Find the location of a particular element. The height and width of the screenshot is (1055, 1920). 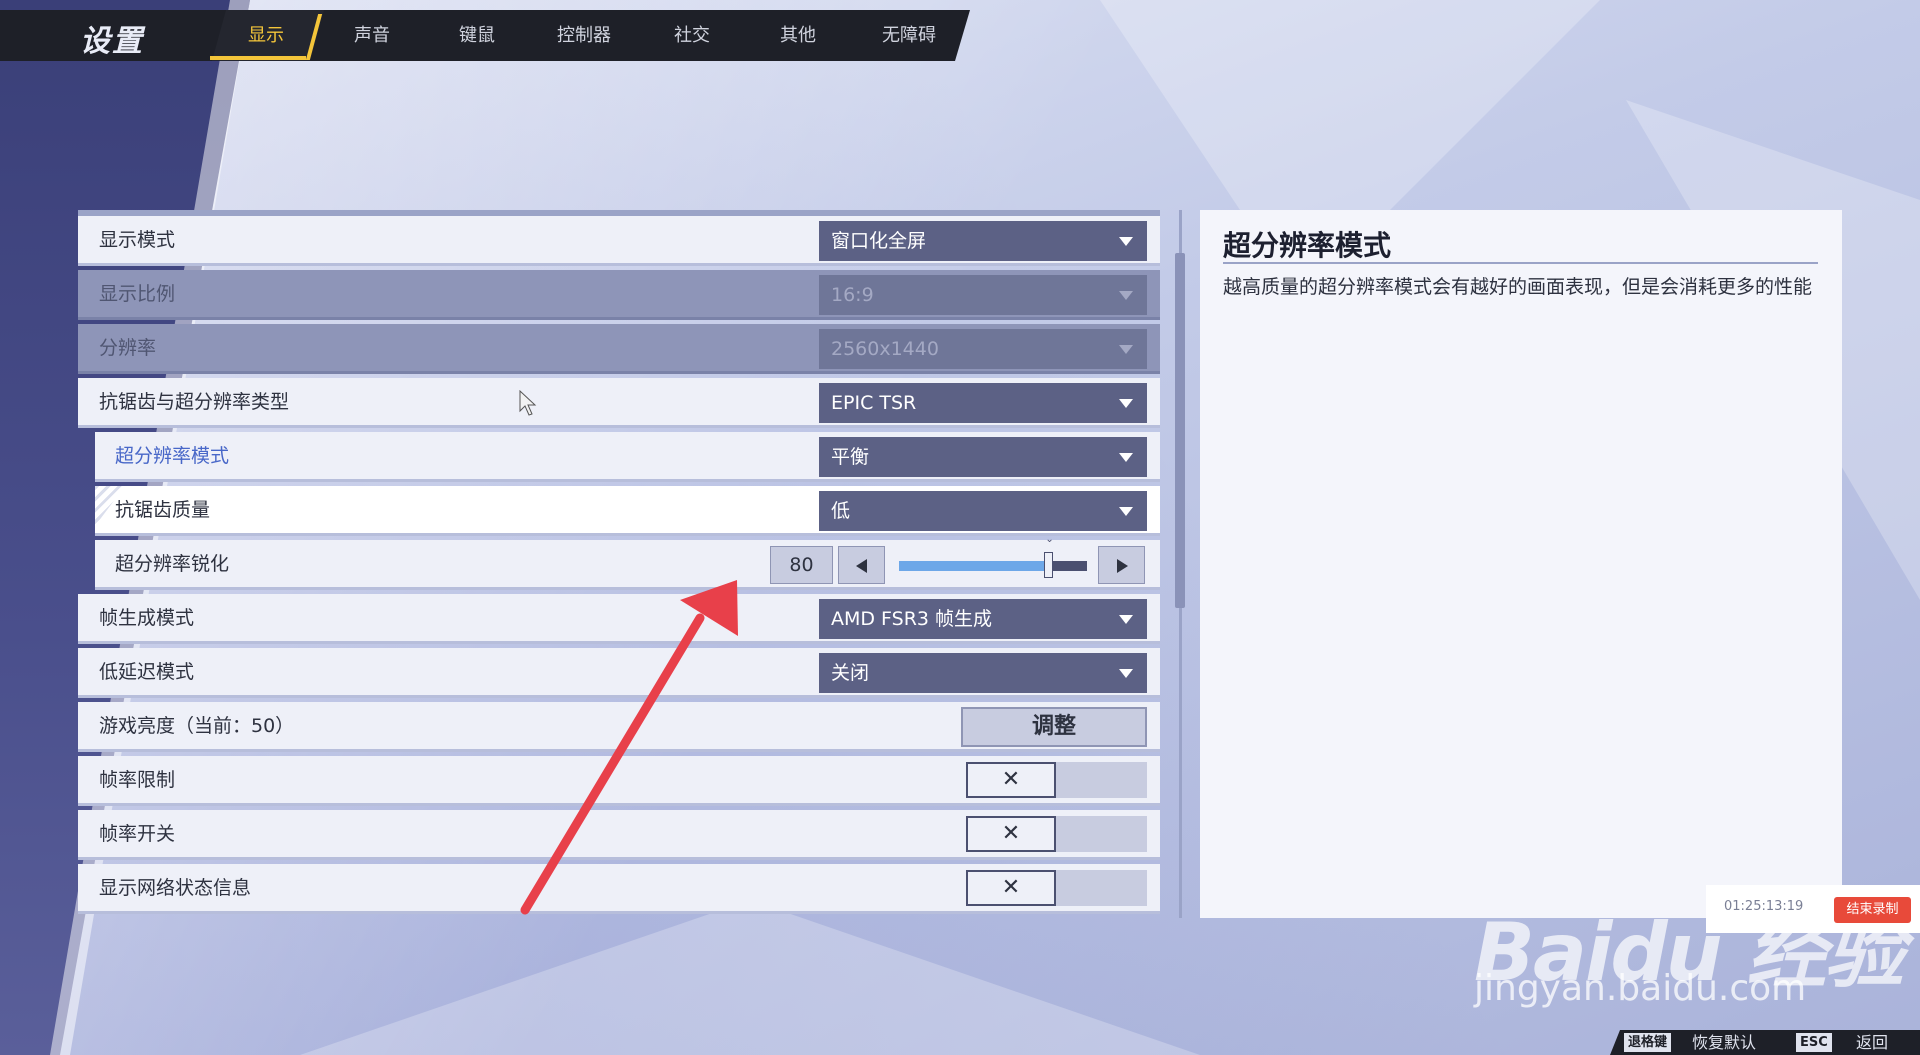

setting-row-low-latency: 低延迟模式 关闭 is located at coordinates (619, 673).